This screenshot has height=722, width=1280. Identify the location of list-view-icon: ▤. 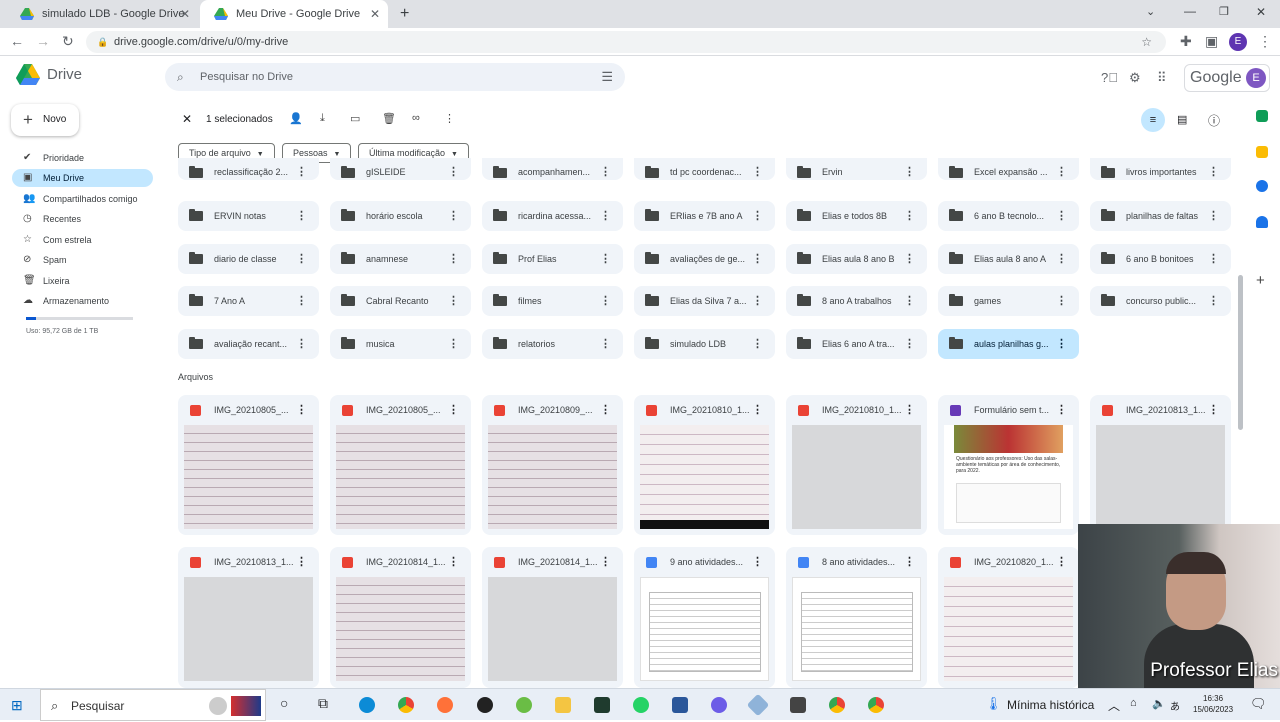
(1182, 119).